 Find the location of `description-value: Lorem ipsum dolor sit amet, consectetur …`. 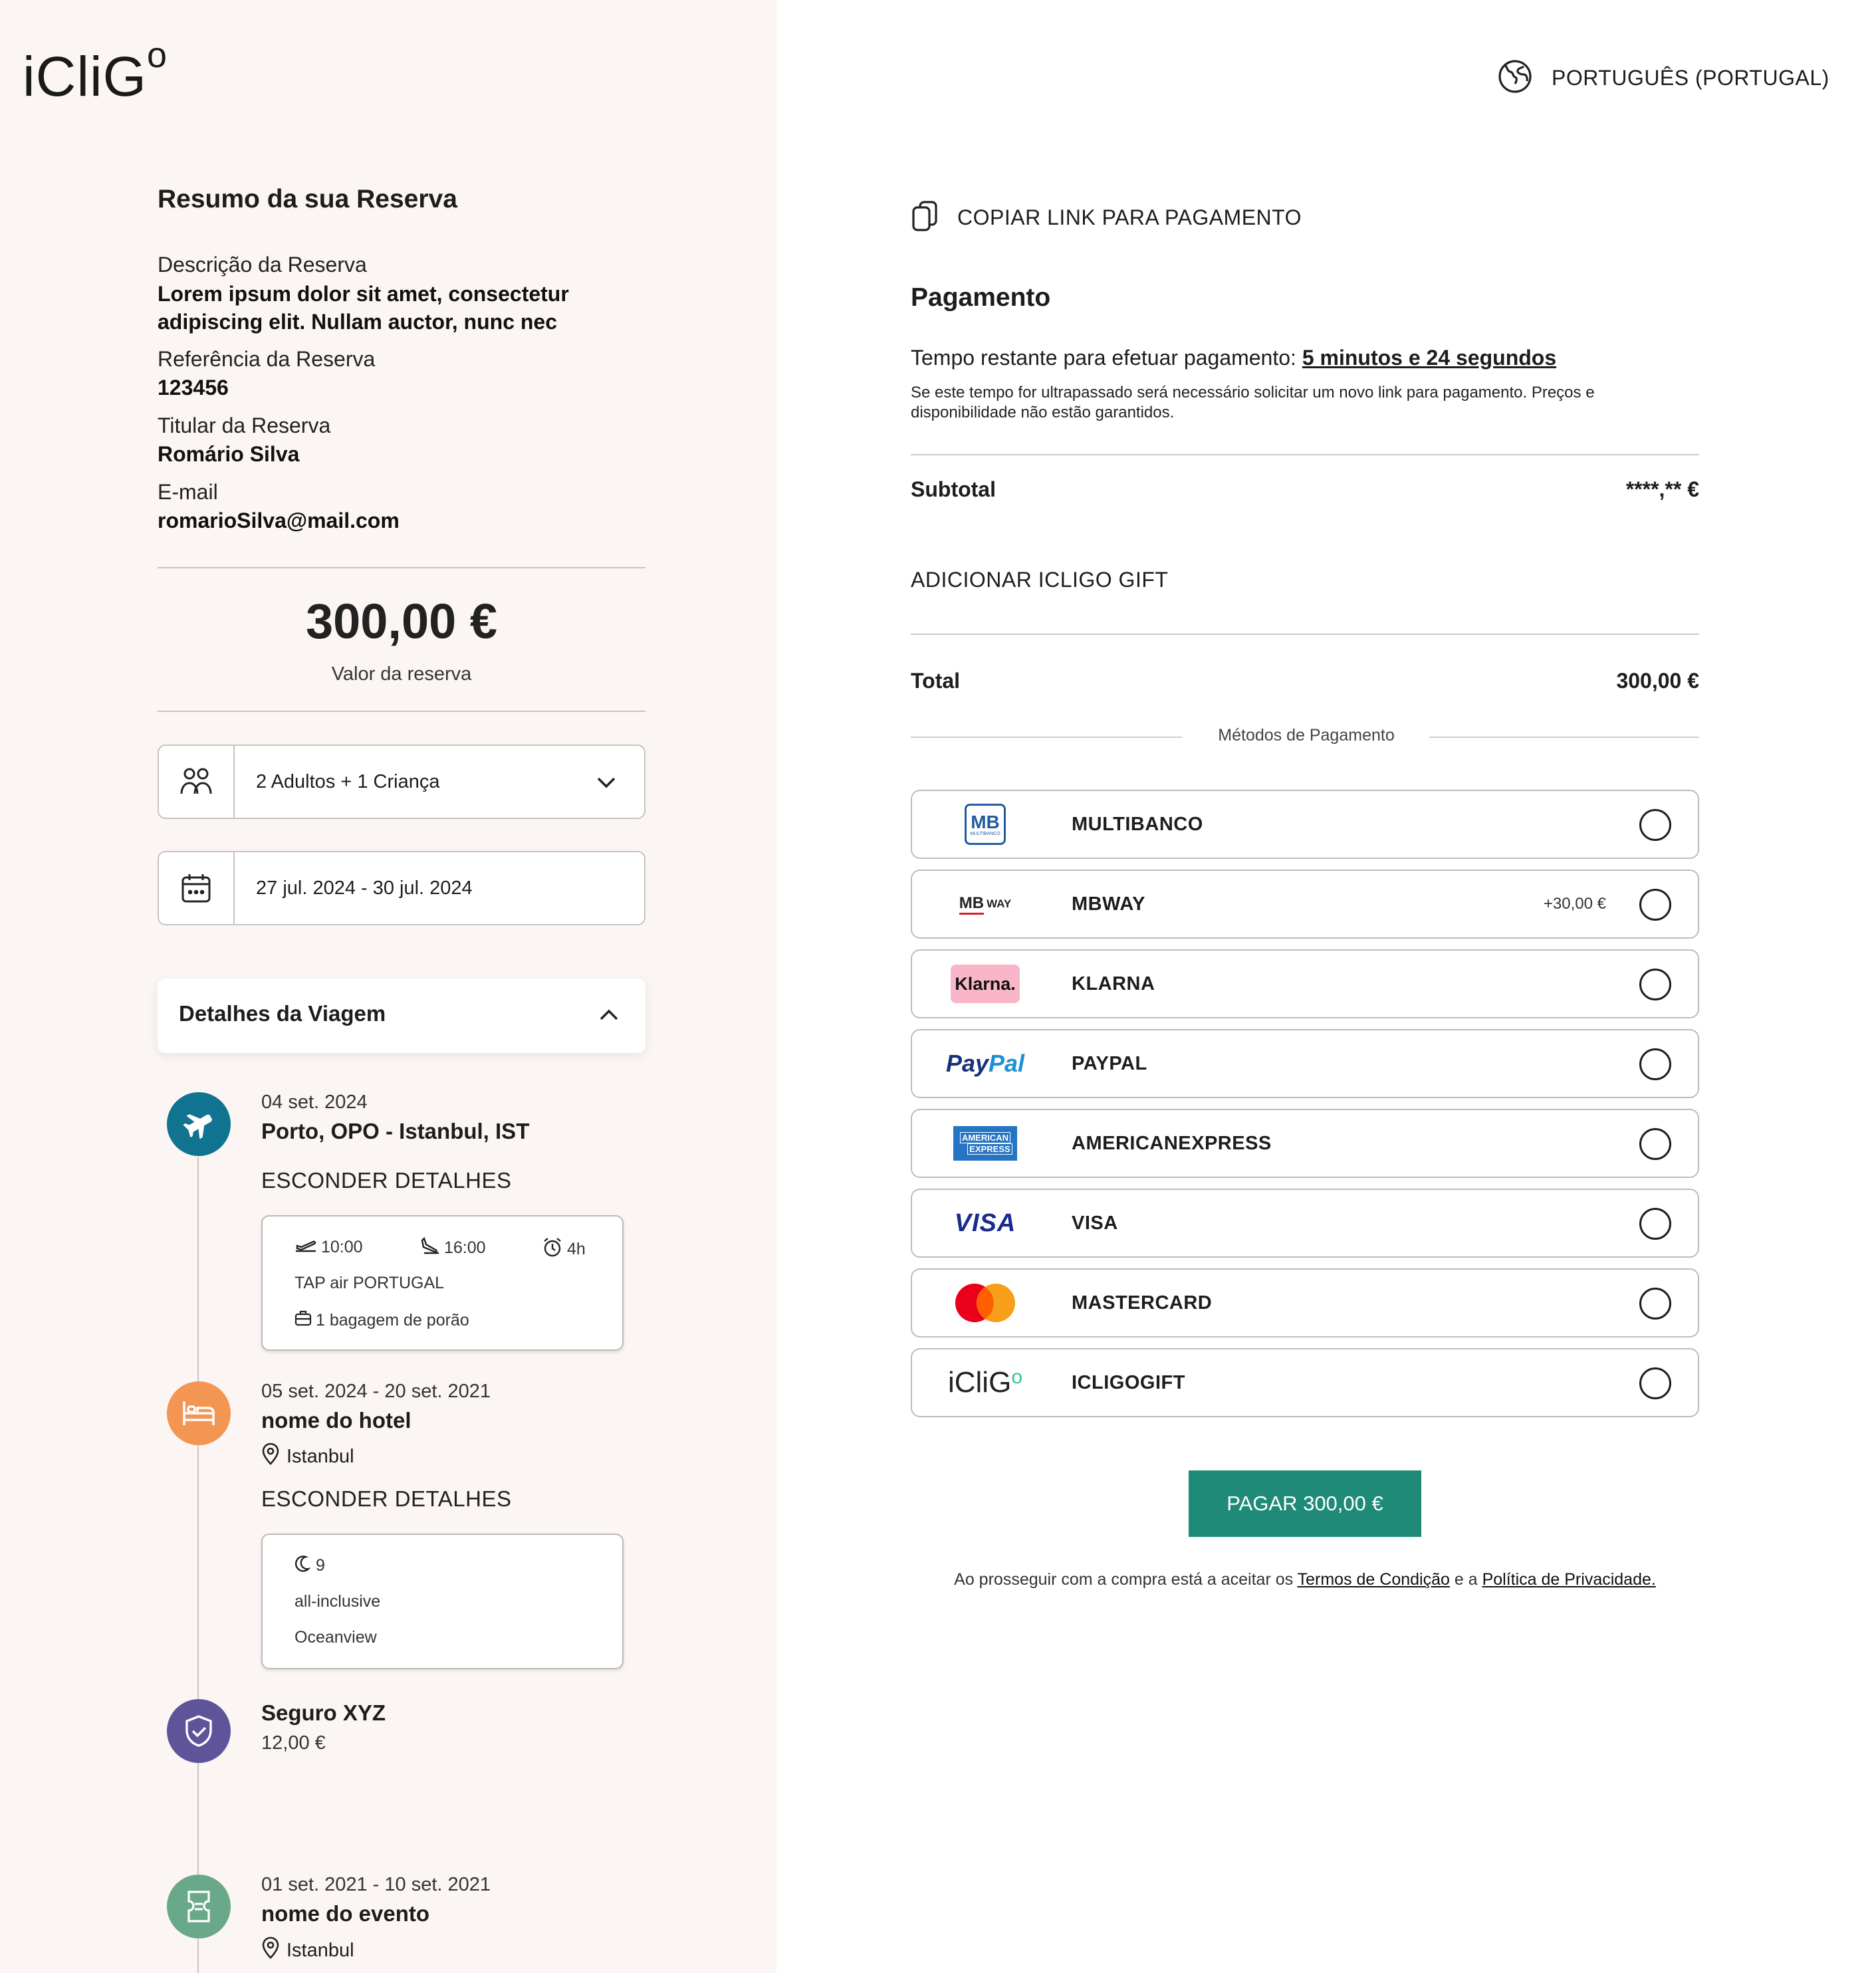

description-value: Lorem ipsum dolor sit amet, consectetur … is located at coordinates (364, 308).